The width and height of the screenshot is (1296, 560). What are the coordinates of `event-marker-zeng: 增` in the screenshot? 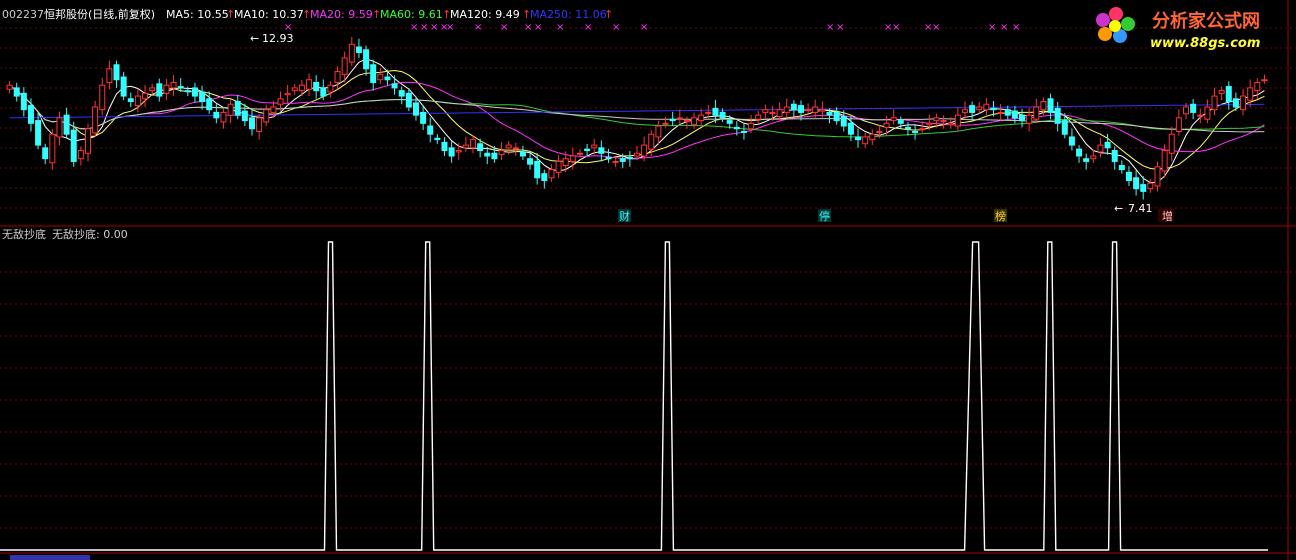 It's located at (1166, 216).